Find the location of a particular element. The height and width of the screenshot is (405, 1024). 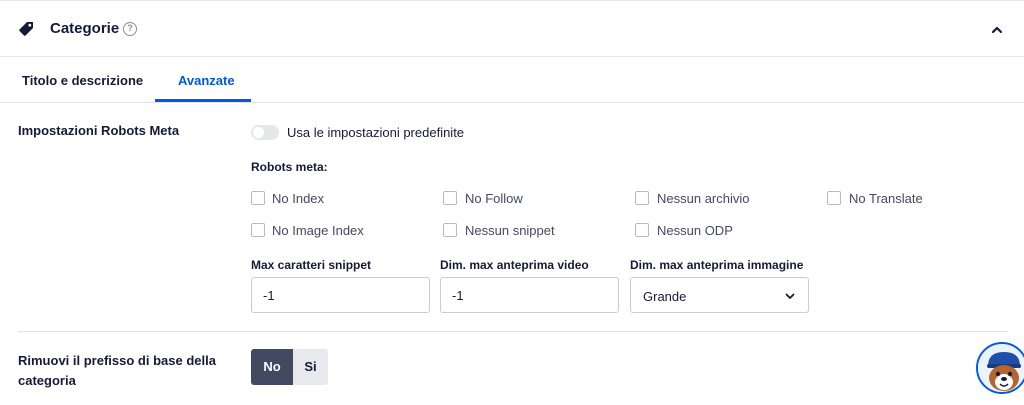

panel-title: Categorie is located at coordinates (85, 28).